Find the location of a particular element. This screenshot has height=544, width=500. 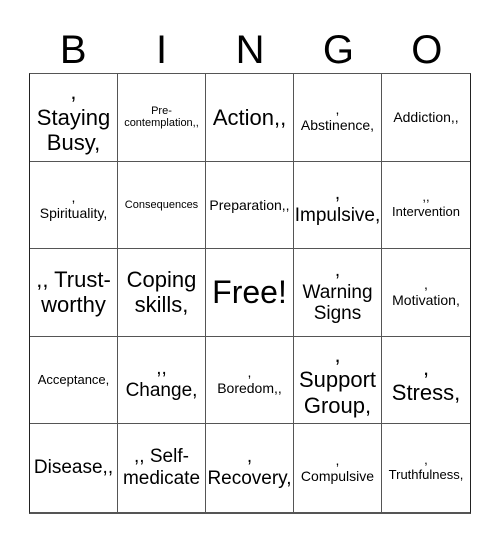

bingo-cell: , Motivation, is located at coordinates (426, 293).